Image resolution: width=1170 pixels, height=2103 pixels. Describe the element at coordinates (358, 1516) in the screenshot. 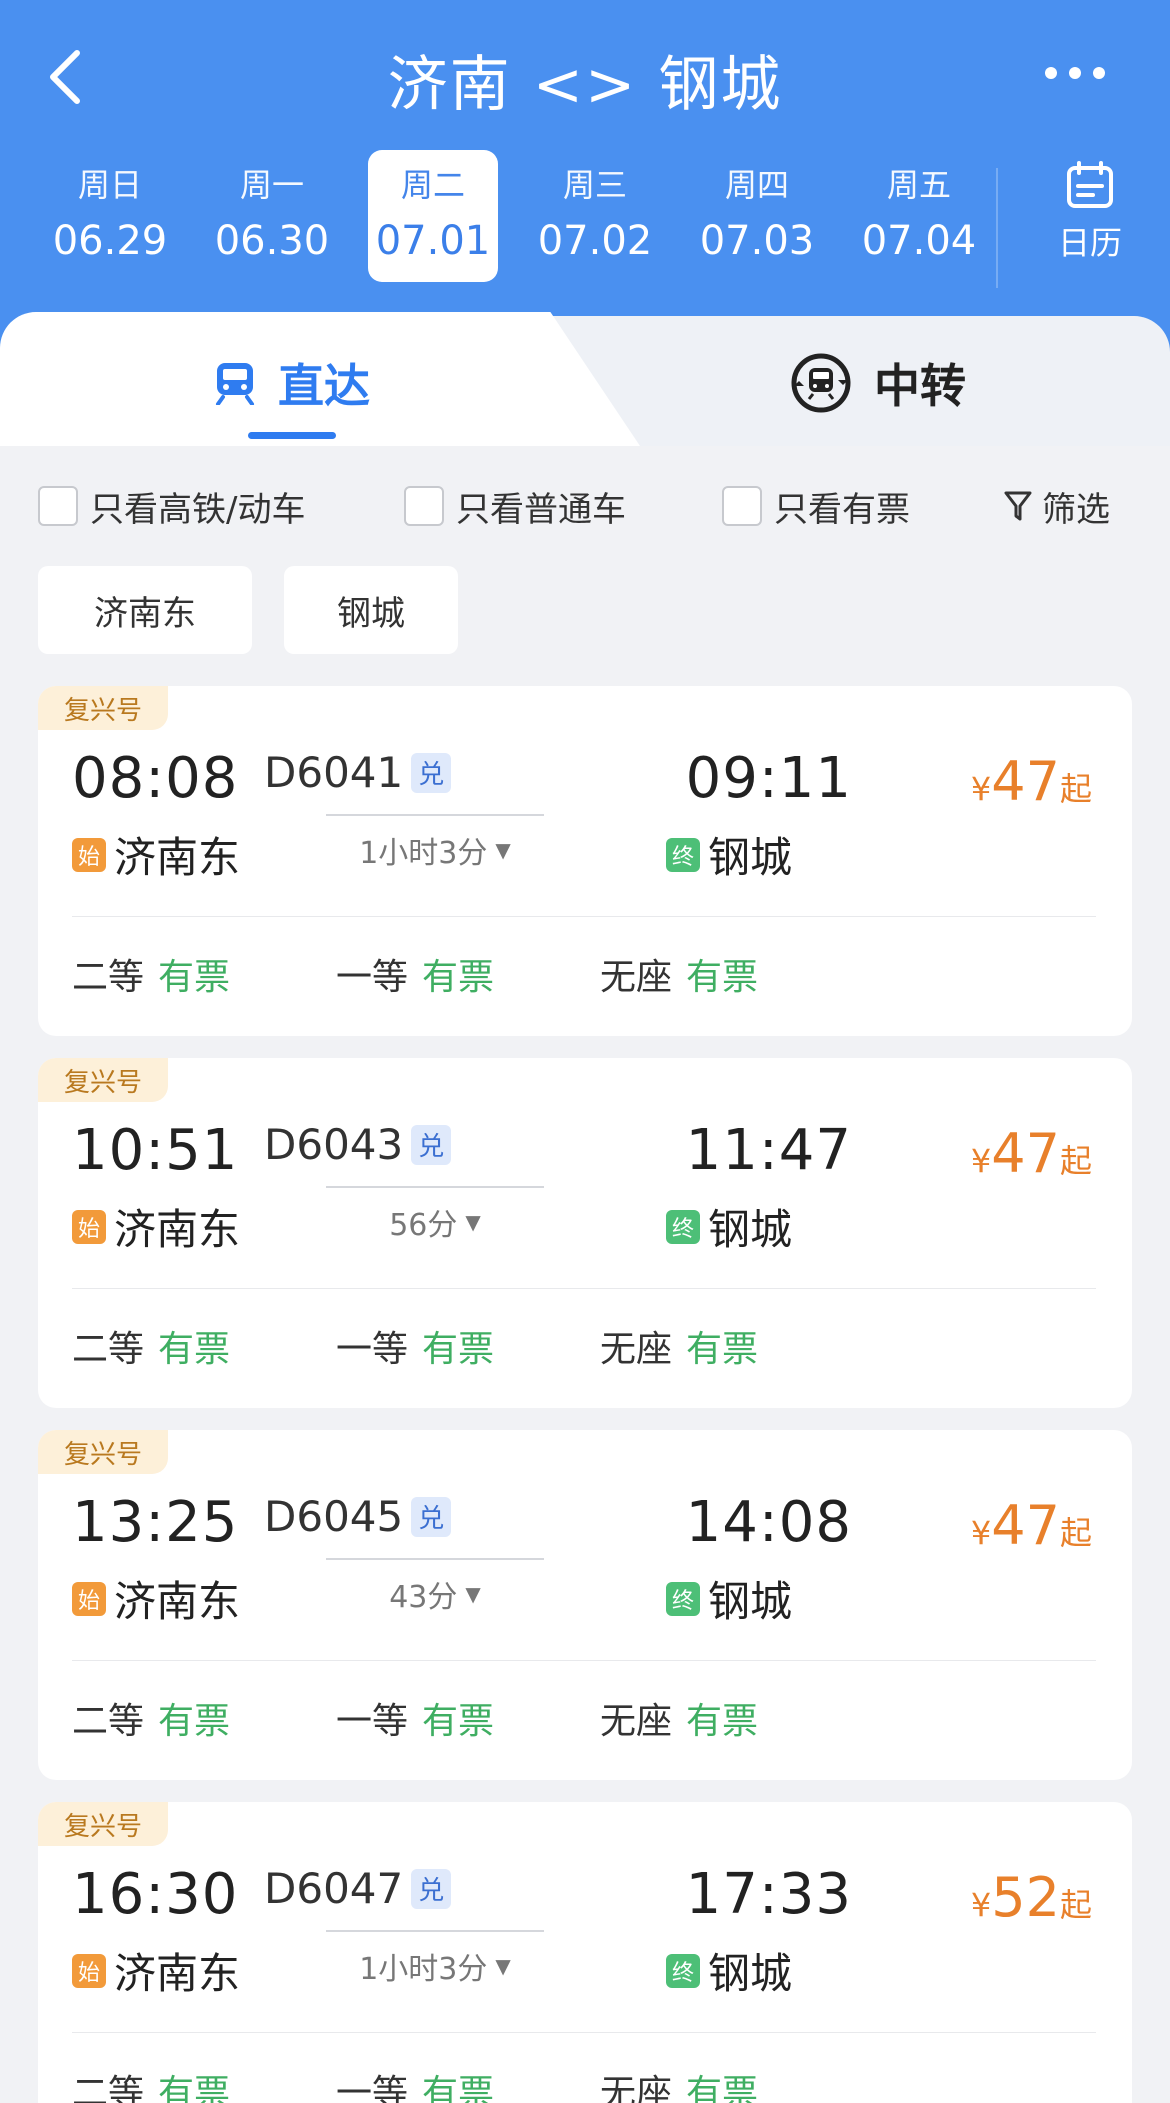

I see `train-number: D6045 兑` at that location.